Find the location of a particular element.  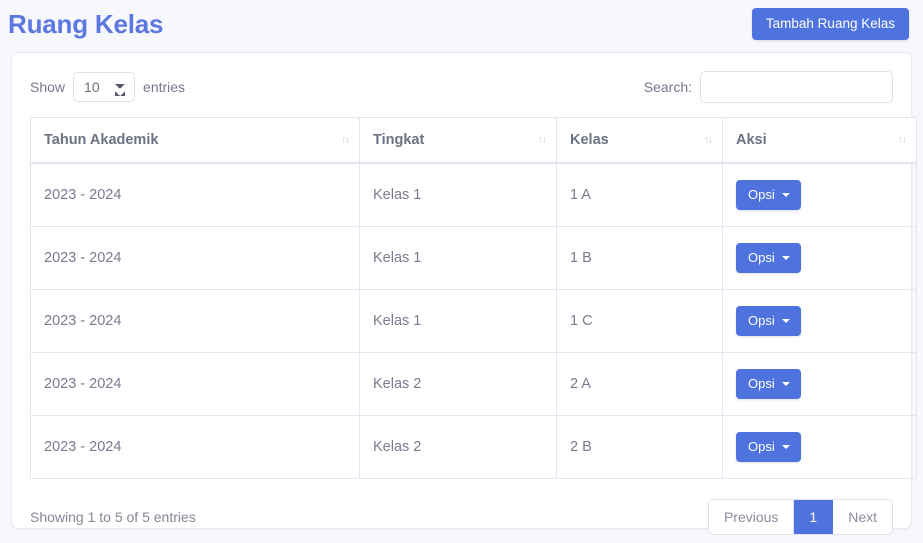

search-control: Search: is located at coordinates (768, 87).